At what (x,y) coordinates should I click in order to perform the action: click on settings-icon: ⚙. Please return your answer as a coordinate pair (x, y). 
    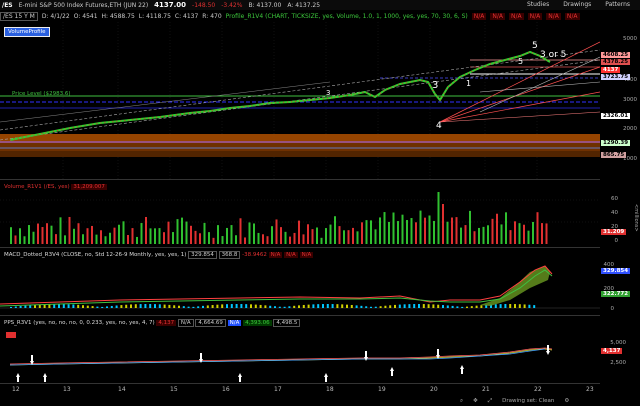
    Looking at the image, I should click on (566, 401).